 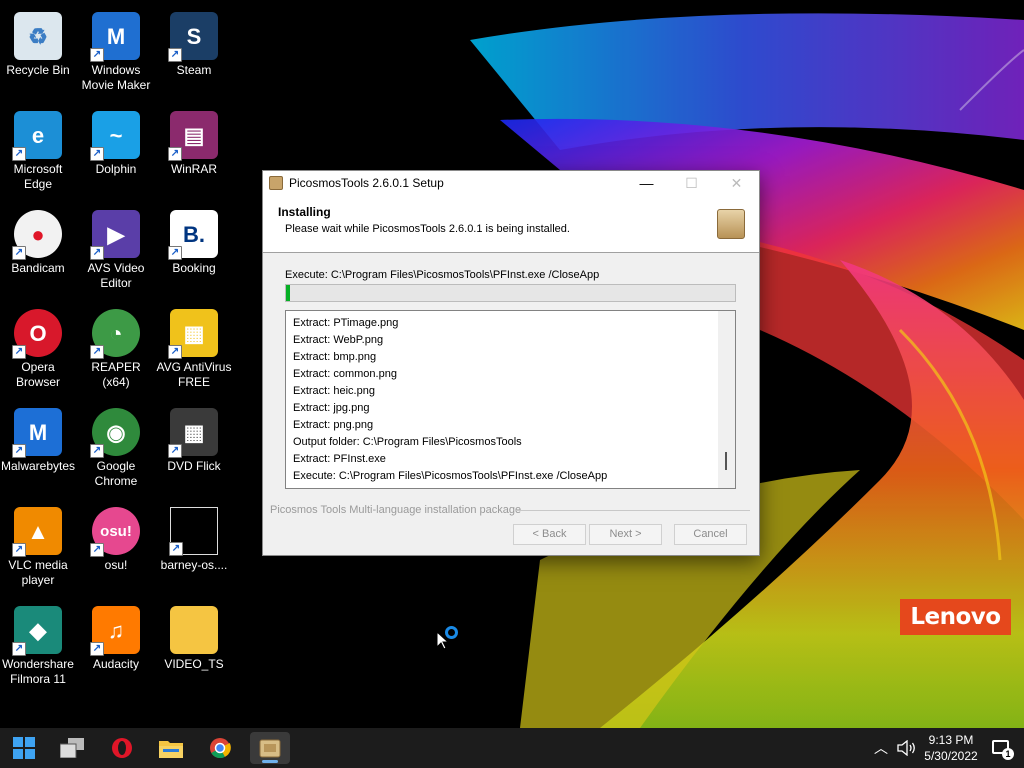 What do you see at coordinates (951, 748) in the screenshot?
I see `clock: 9:13 PM 5/30/2022` at bounding box center [951, 748].